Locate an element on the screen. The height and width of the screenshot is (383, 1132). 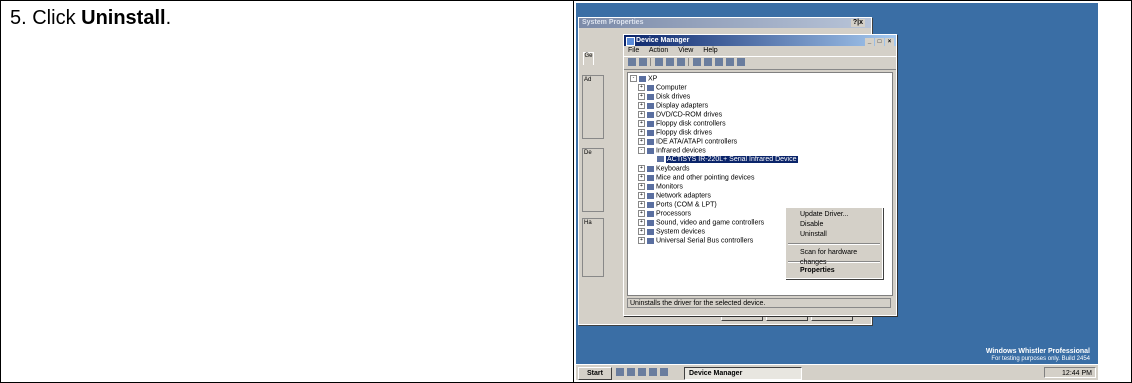
quick-launch is located at coordinates (643, 373).